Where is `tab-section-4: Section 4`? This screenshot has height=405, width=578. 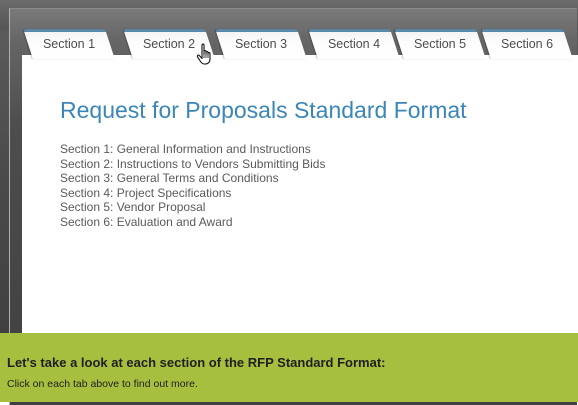
tab-section-4: Section 4 is located at coordinates (354, 44).